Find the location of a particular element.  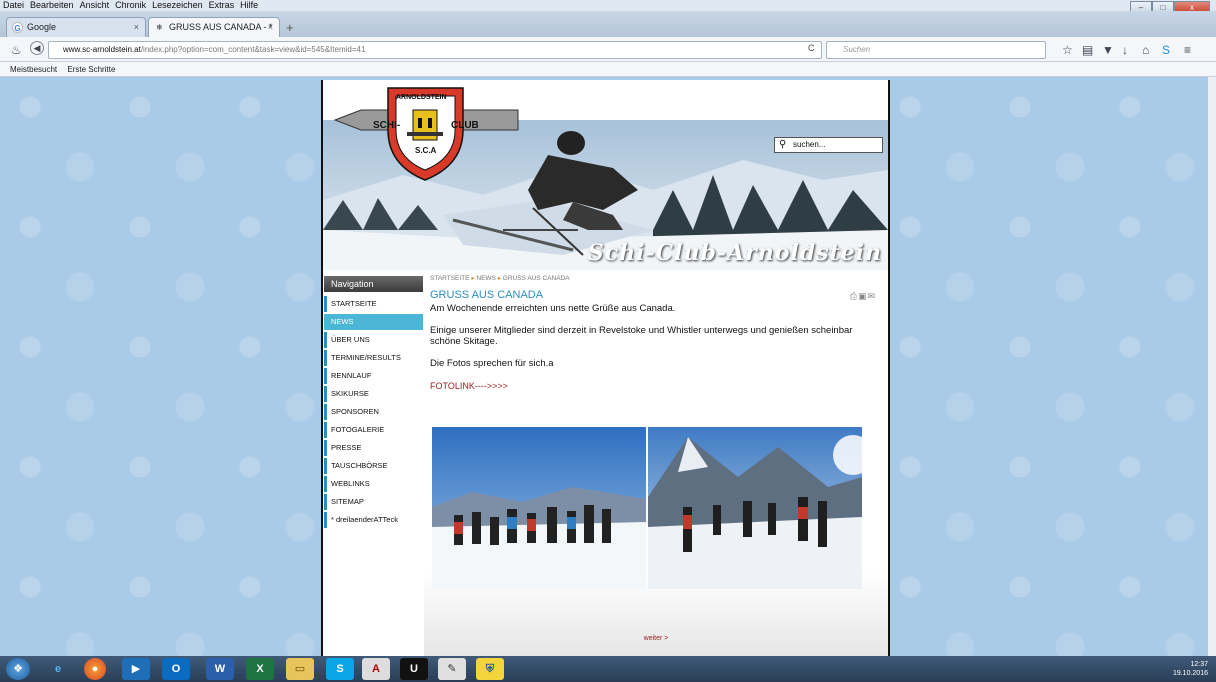

hamburger-menu-icon: ≡ is located at coordinates (1187, 50).